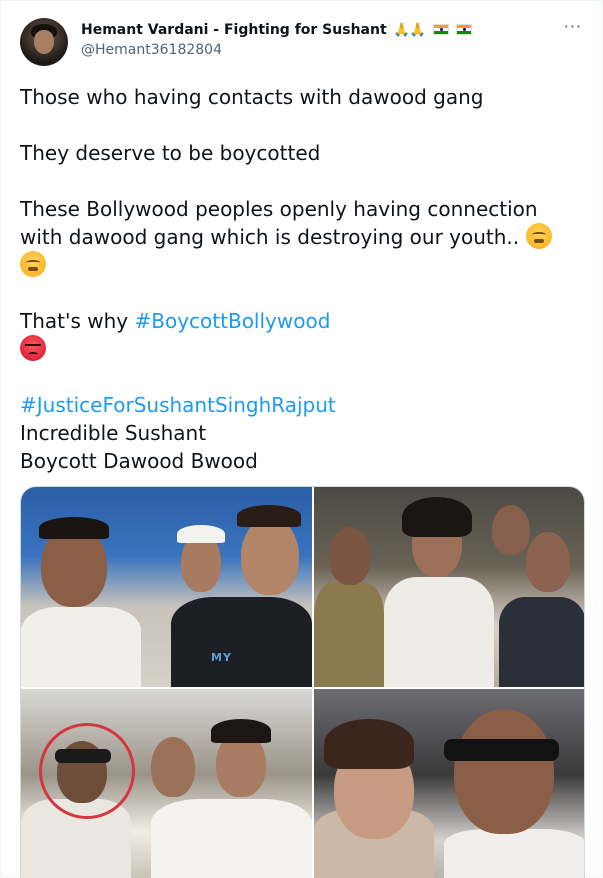 The width and height of the screenshot is (603, 878). What do you see at coordinates (33, 348) in the screenshot?
I see `pouting-face-icon` at bounding box center [33, 348].